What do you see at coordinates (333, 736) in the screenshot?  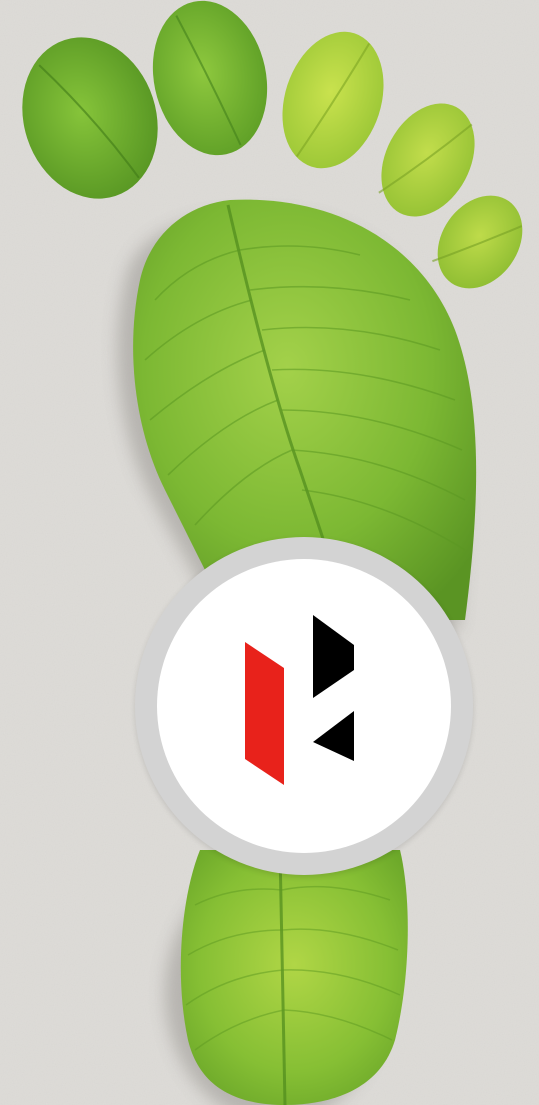 I see `logo-bottom-black-shape` at bounding box center [333, 736].